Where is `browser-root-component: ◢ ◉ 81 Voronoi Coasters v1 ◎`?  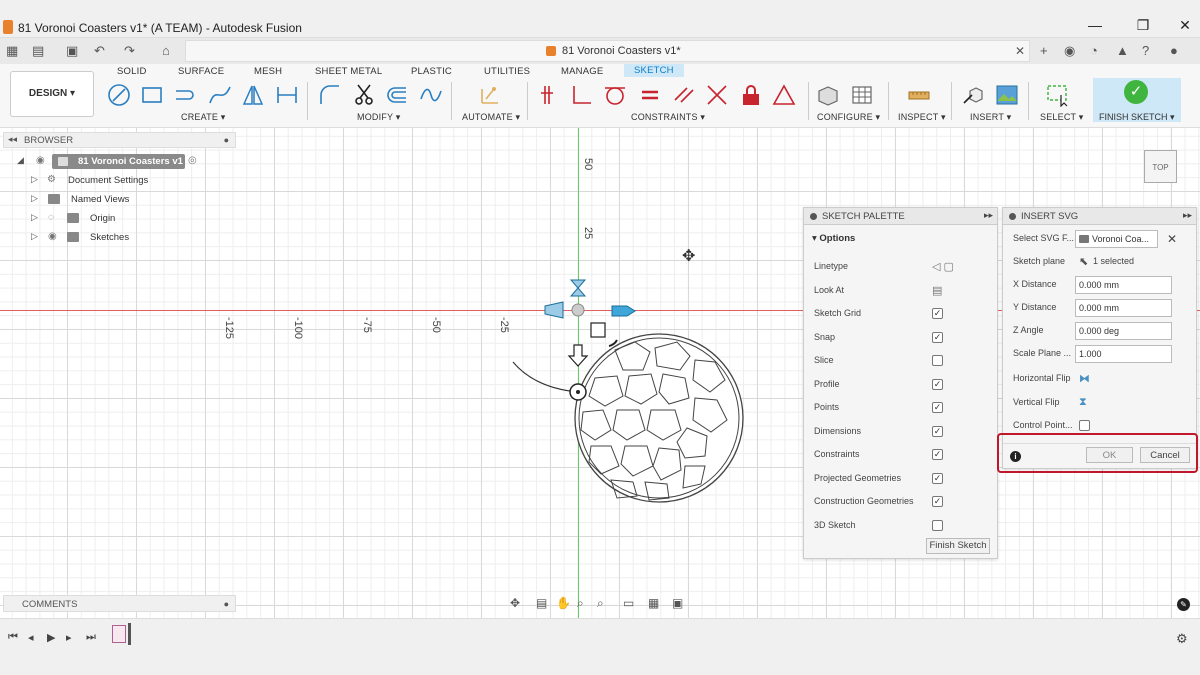 browser-root-component: ◢ ◉ 81 Voronoi Coasters v1 ◎ is located at coordinates (113, 162).